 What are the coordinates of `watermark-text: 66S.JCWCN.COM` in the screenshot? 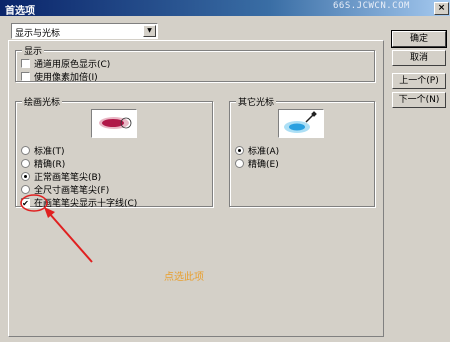 It's located at (371, 6).